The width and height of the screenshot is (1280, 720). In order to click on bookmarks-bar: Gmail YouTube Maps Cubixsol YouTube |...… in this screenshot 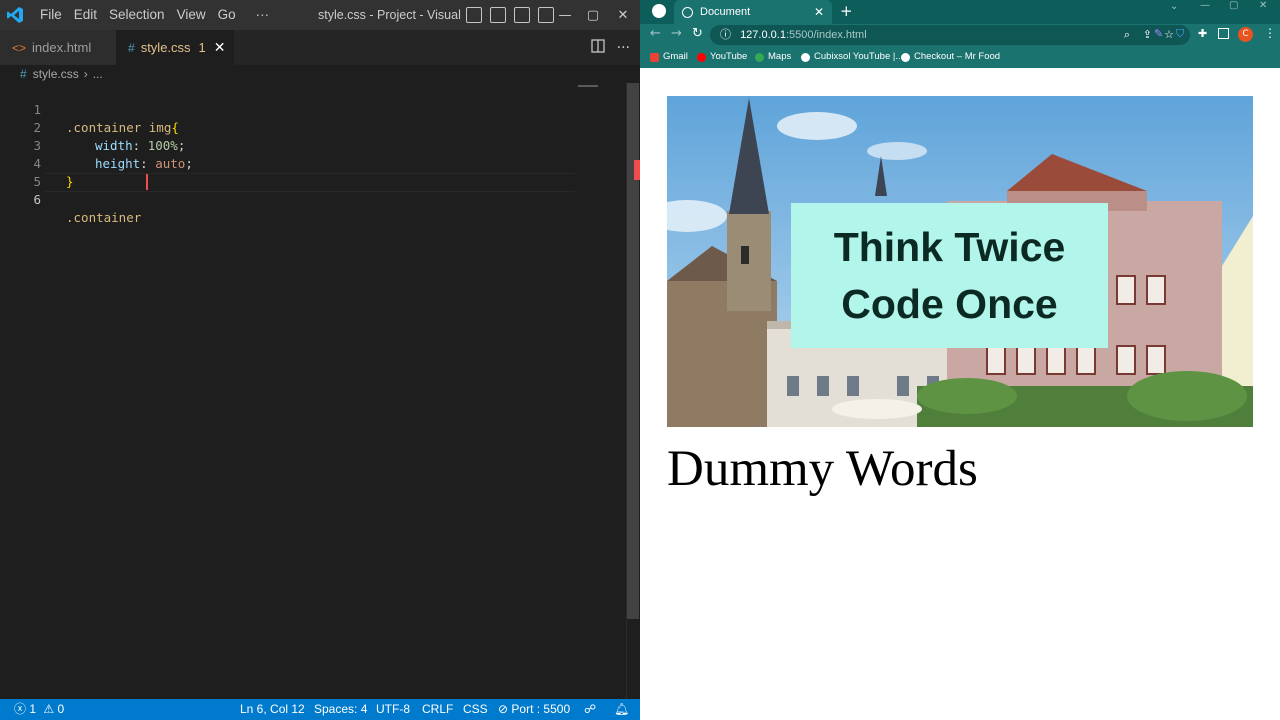, I will do `click(960, 57)`.